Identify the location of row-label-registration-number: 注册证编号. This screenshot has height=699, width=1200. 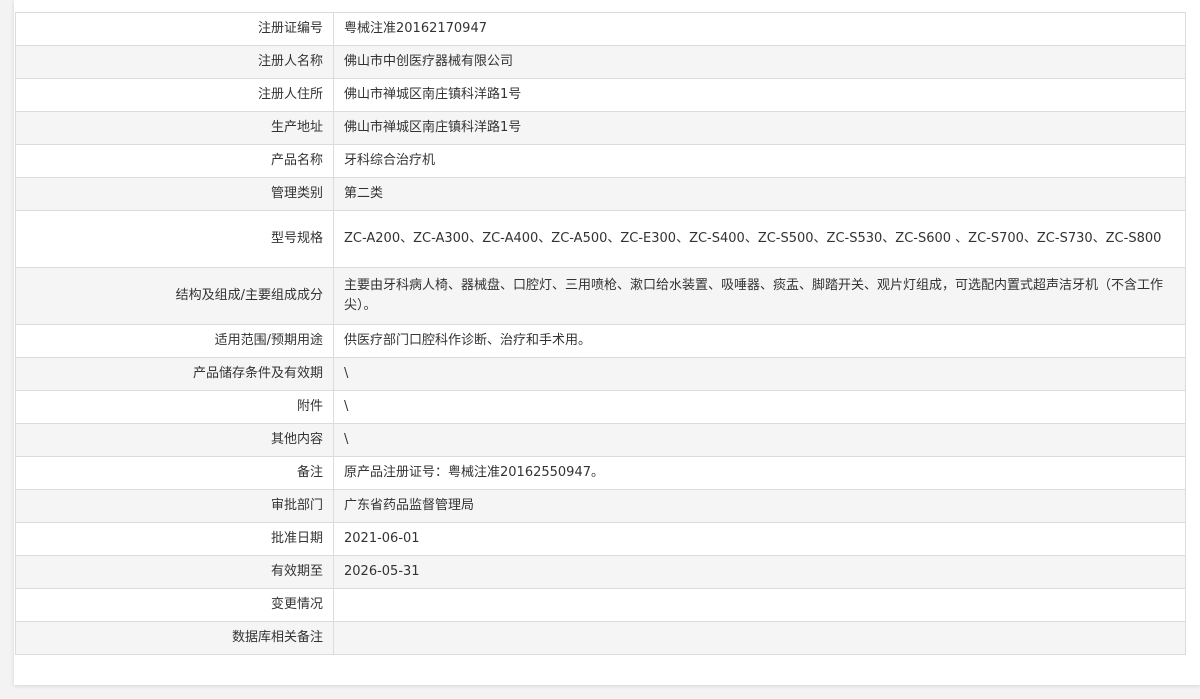
(174, 29).